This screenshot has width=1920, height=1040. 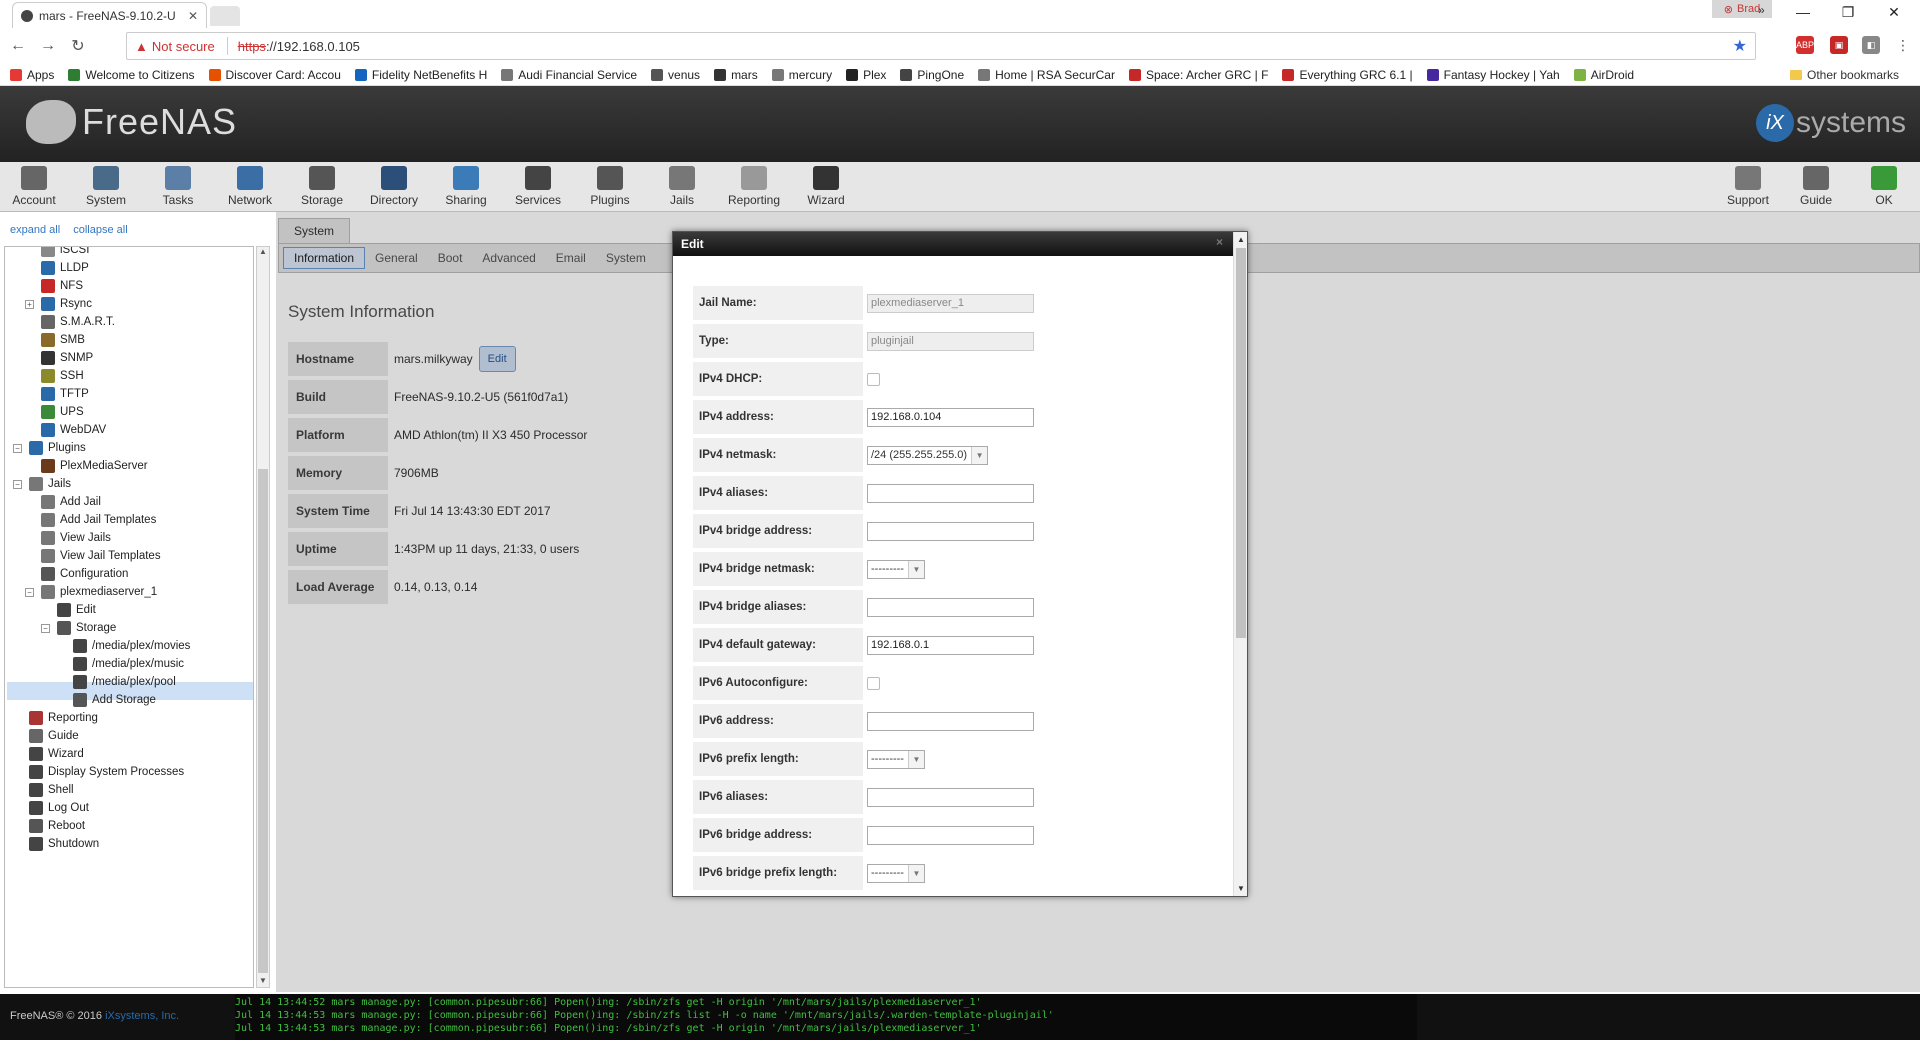 What do you see at coordinates (54, 376) in the screenshot?
I see `tree-item: SSH` at bounding box center [54, 376].